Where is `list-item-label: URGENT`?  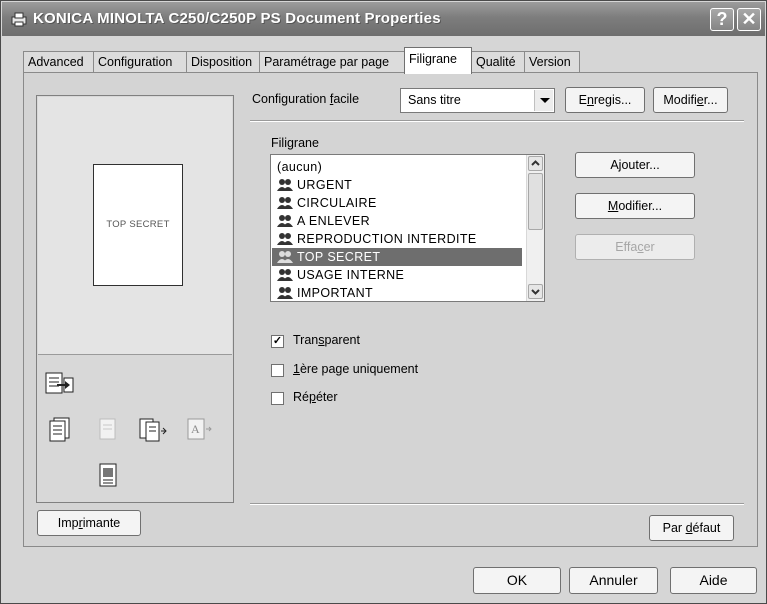 list-item-label: URGENT is located at coordinates (325, 185).